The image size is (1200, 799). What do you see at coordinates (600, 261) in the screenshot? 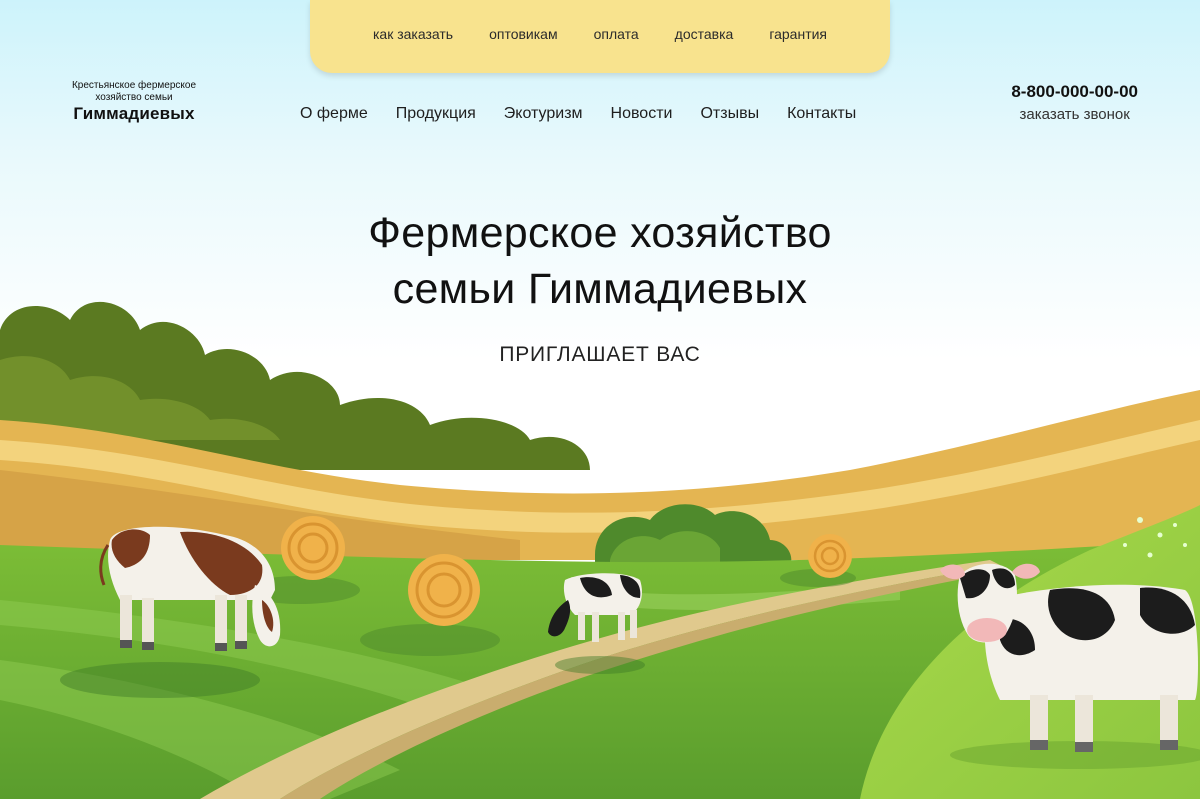
I see `hero-title: Фермерское хозяйство семьи Гиммадиевых` at bounding box center [600, 261].